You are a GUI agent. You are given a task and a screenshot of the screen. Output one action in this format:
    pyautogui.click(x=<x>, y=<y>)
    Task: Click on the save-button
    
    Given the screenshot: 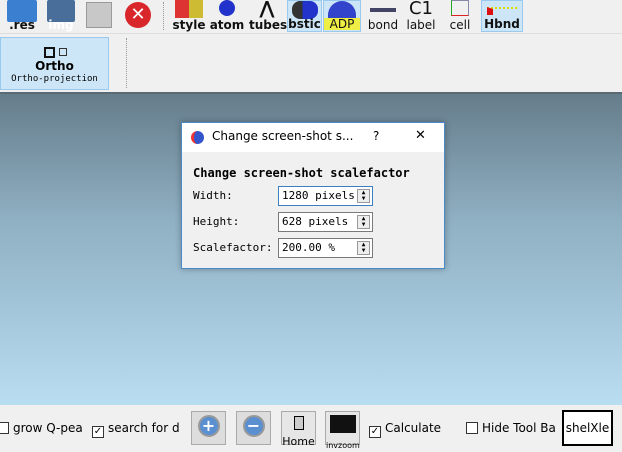 What is the action you would take?
    pyautogui.click(x=99, y=16)
    